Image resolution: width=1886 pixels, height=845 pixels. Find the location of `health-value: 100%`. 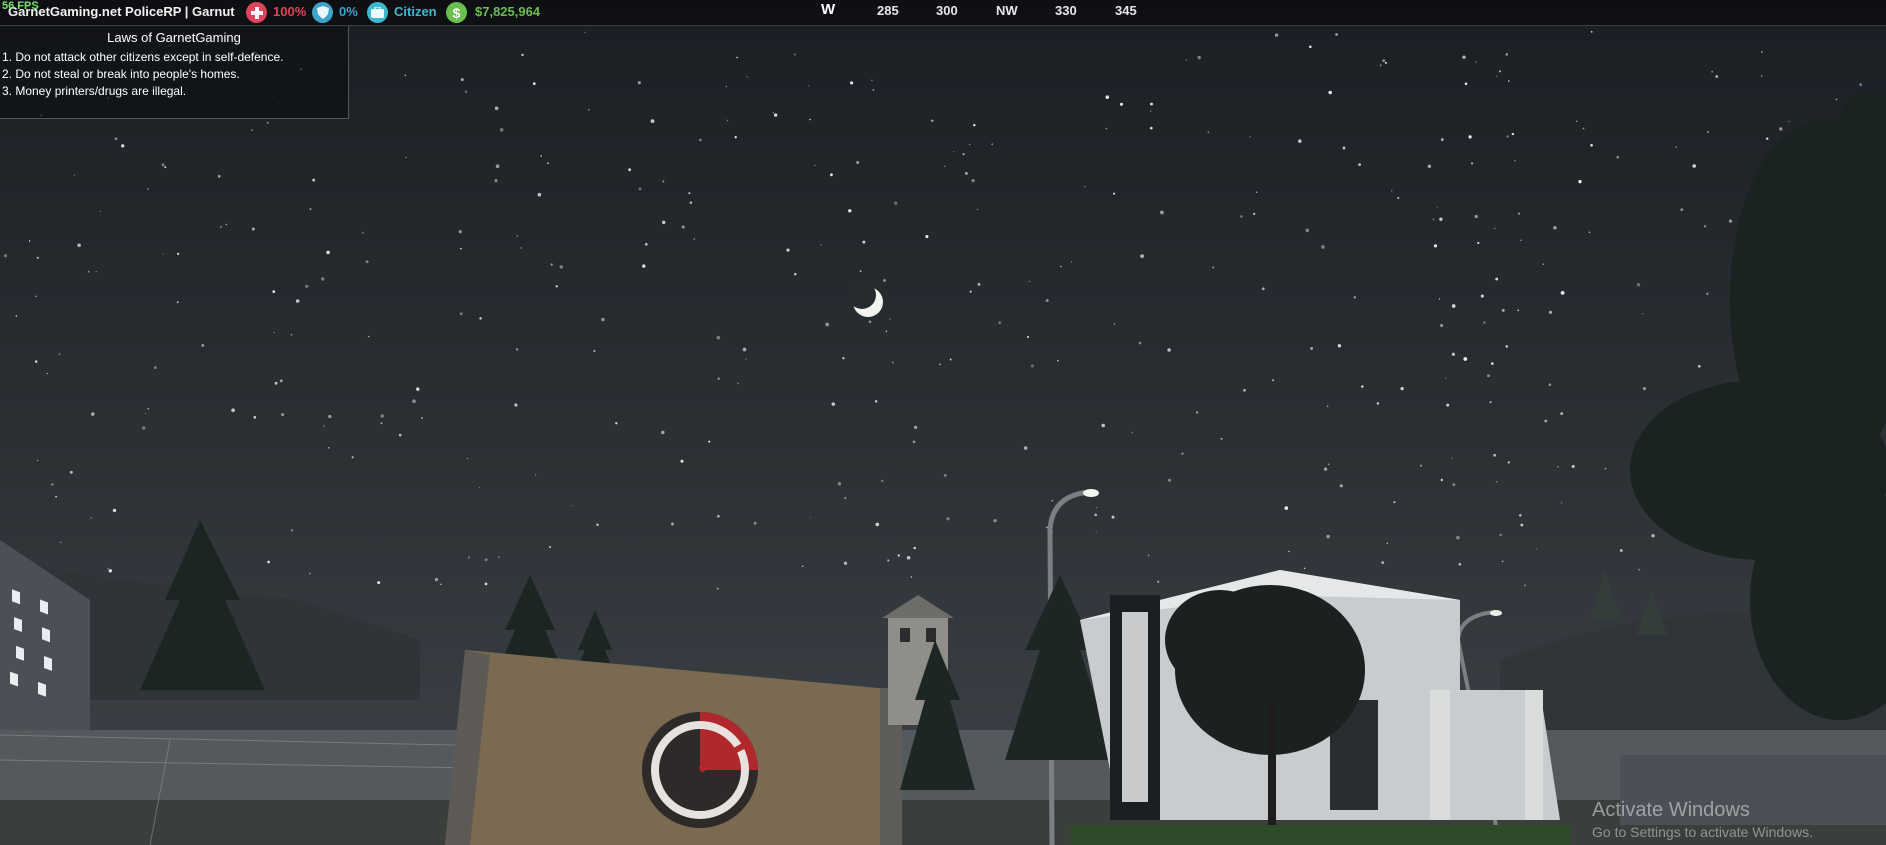

health-value: 100% is located at coordinates (290, 11).